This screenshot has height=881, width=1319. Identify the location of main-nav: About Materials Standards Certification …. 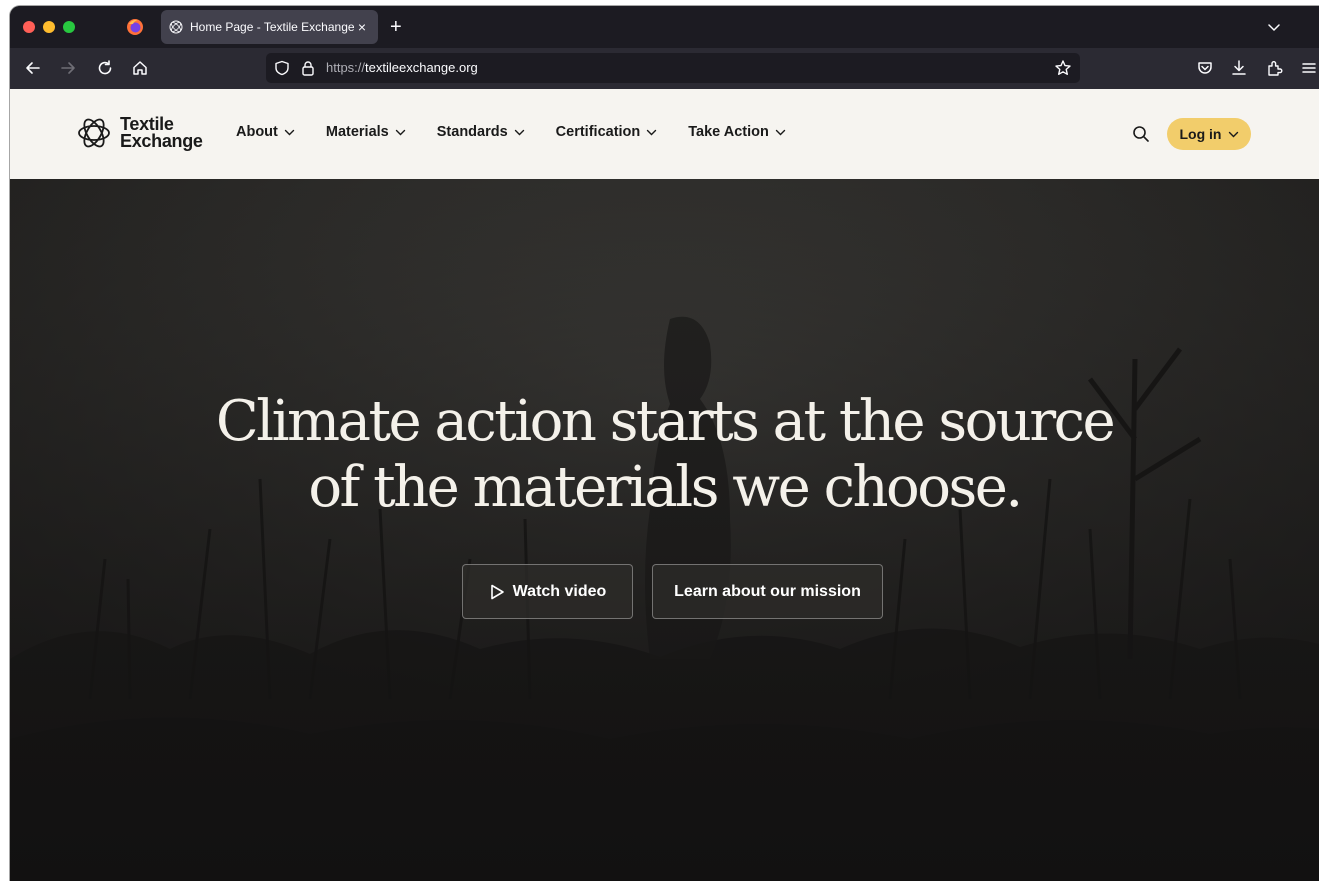
(526, 132).